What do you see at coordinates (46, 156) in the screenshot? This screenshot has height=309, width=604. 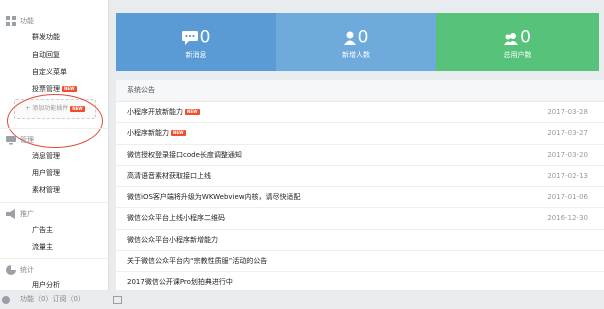 I see `sidebar-item-messages: 消息管理` at bounding box center [46, 156].